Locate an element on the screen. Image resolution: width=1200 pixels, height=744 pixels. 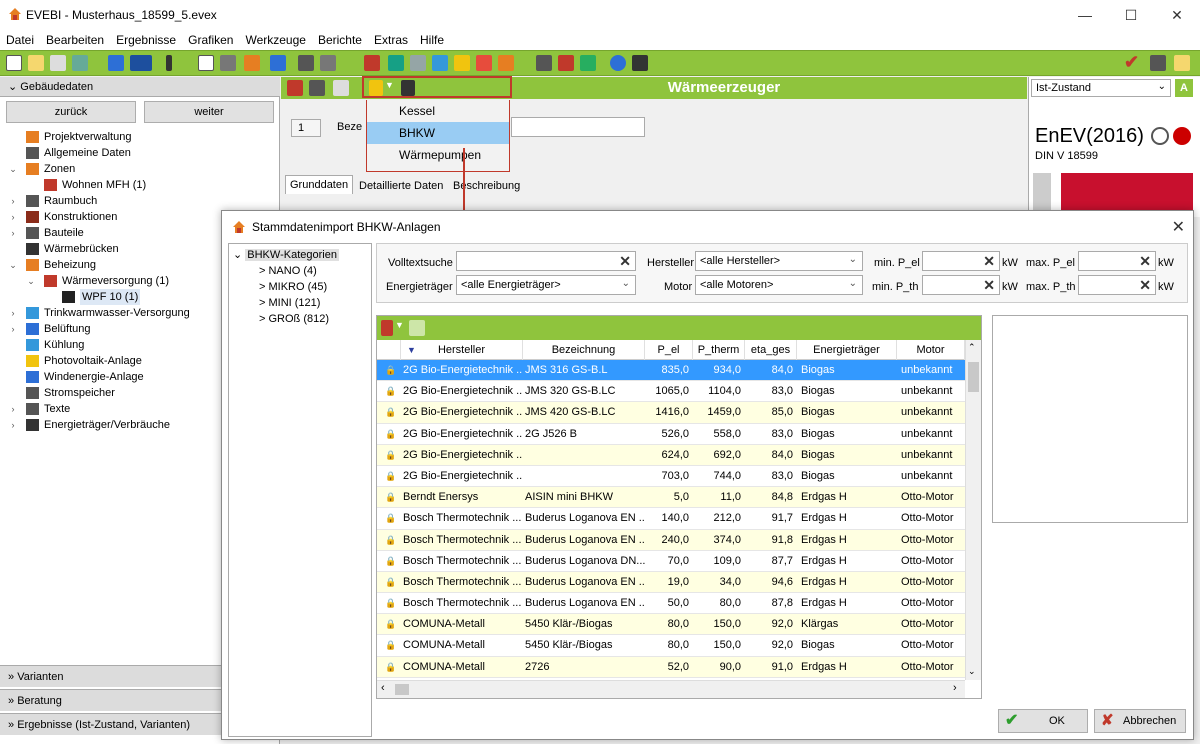
menu-datei: Datei is located at coordinates (20, 38).